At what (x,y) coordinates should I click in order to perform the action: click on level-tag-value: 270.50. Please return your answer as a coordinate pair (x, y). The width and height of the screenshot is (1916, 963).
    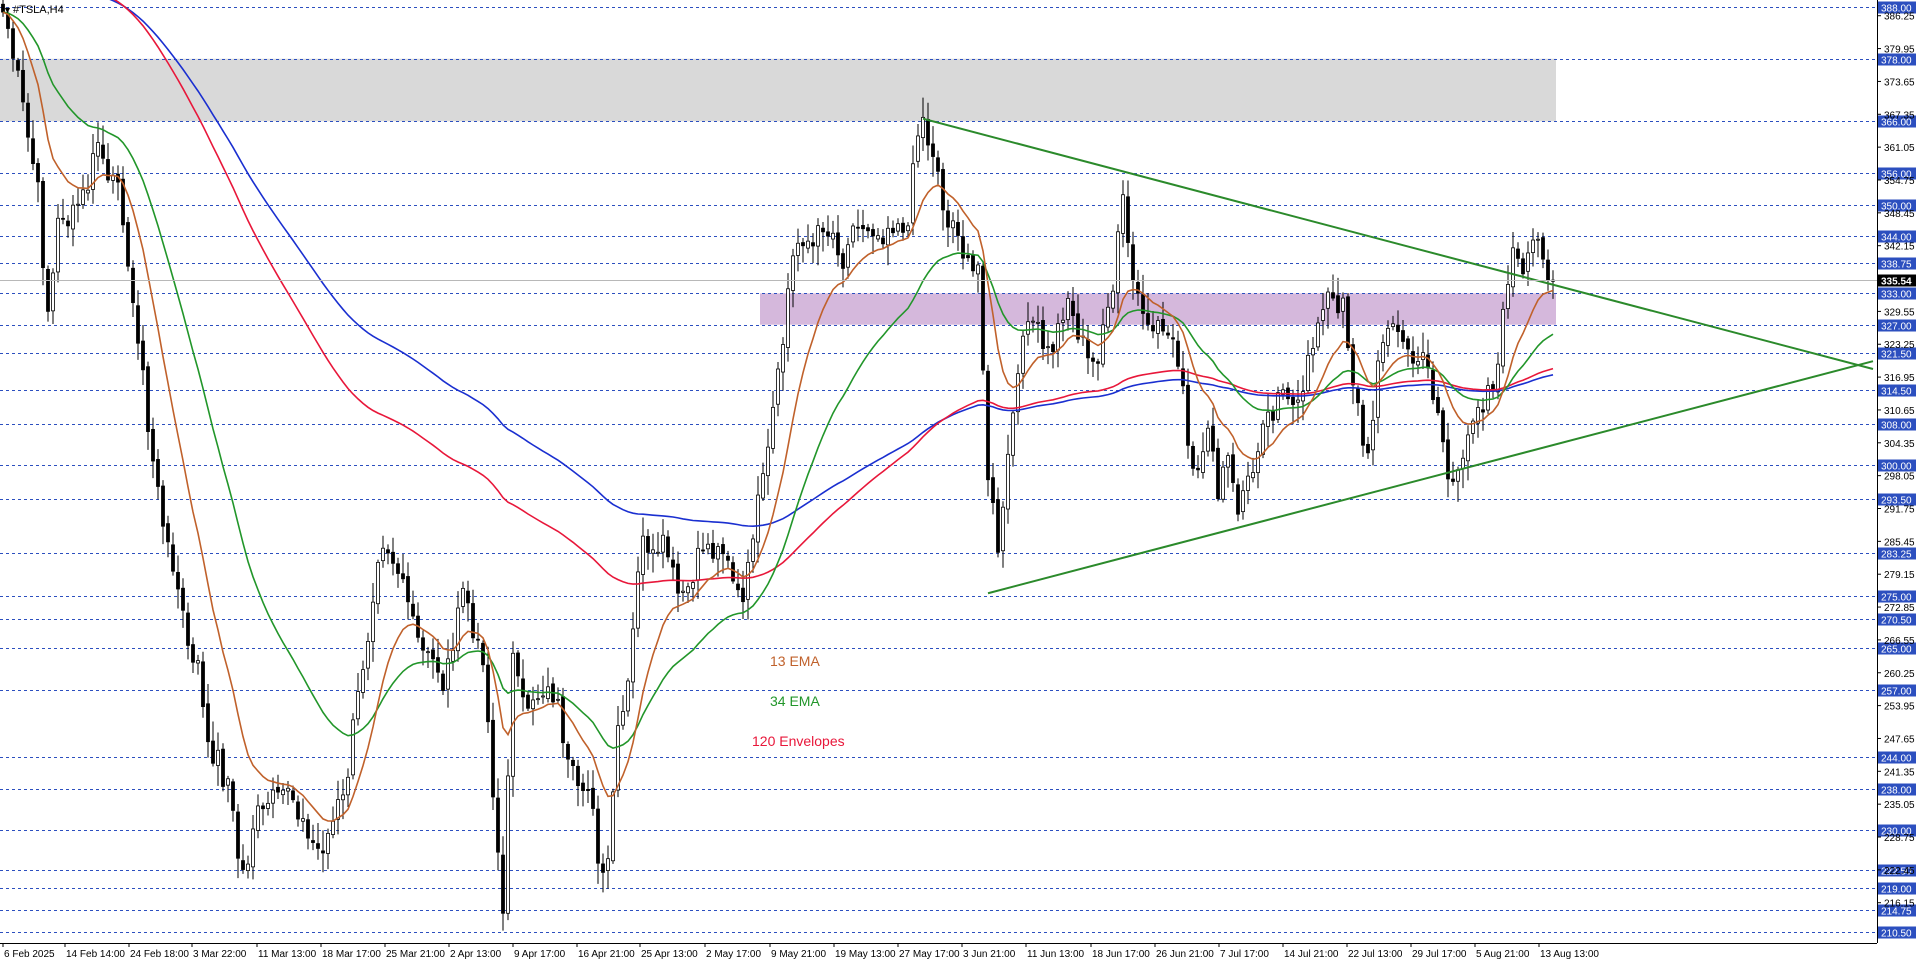
    Looking at the image, I should click on (1896, 621).